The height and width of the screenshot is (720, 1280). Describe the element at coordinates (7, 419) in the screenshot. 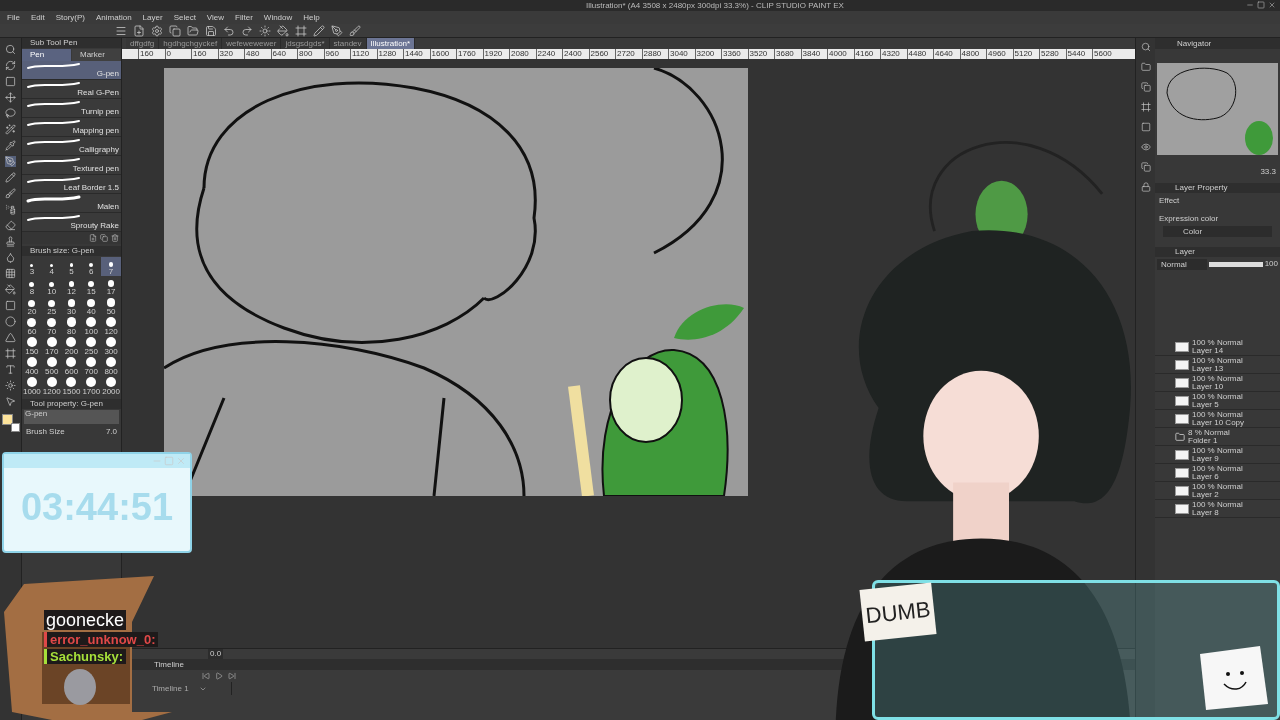

I see `main-color-swatch` at that location.